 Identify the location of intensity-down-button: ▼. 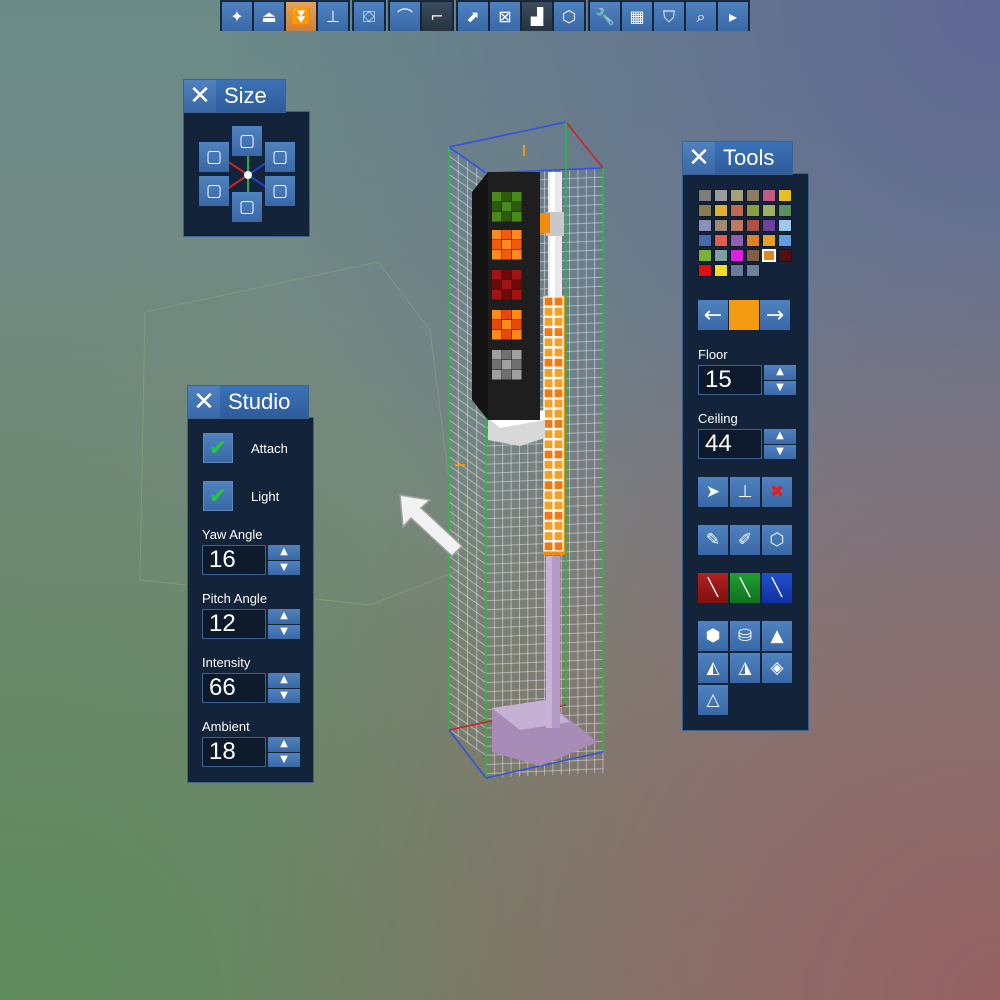
(284, 695).